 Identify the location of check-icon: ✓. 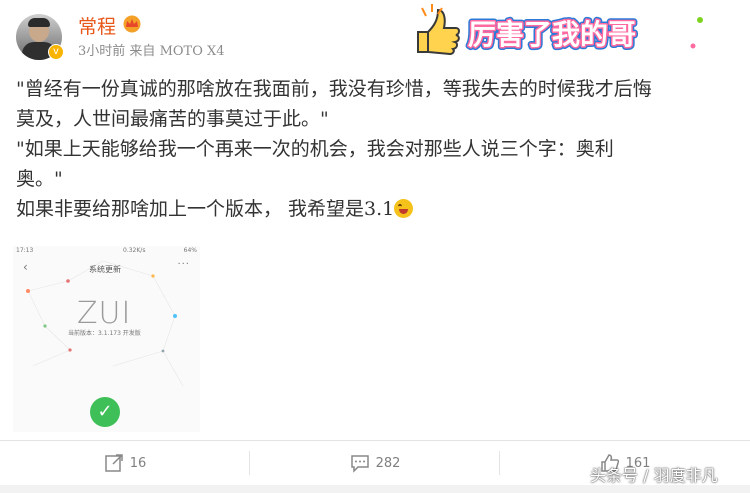
(105, 412).